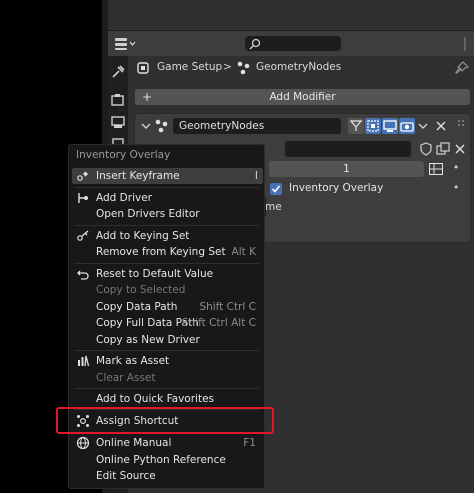 The height and width of the screenshot is (493, 474). I want to click on menu-item-insert-keyframe: Insert Keyframe I, so click(167, 176).